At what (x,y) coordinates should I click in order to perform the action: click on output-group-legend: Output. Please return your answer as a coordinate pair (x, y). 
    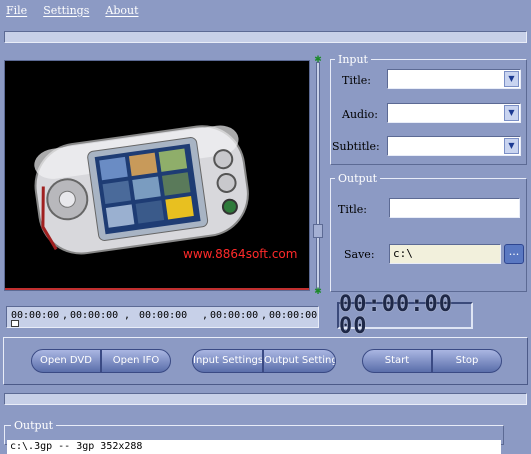
    Looking at the image, I should click on (358, 178).